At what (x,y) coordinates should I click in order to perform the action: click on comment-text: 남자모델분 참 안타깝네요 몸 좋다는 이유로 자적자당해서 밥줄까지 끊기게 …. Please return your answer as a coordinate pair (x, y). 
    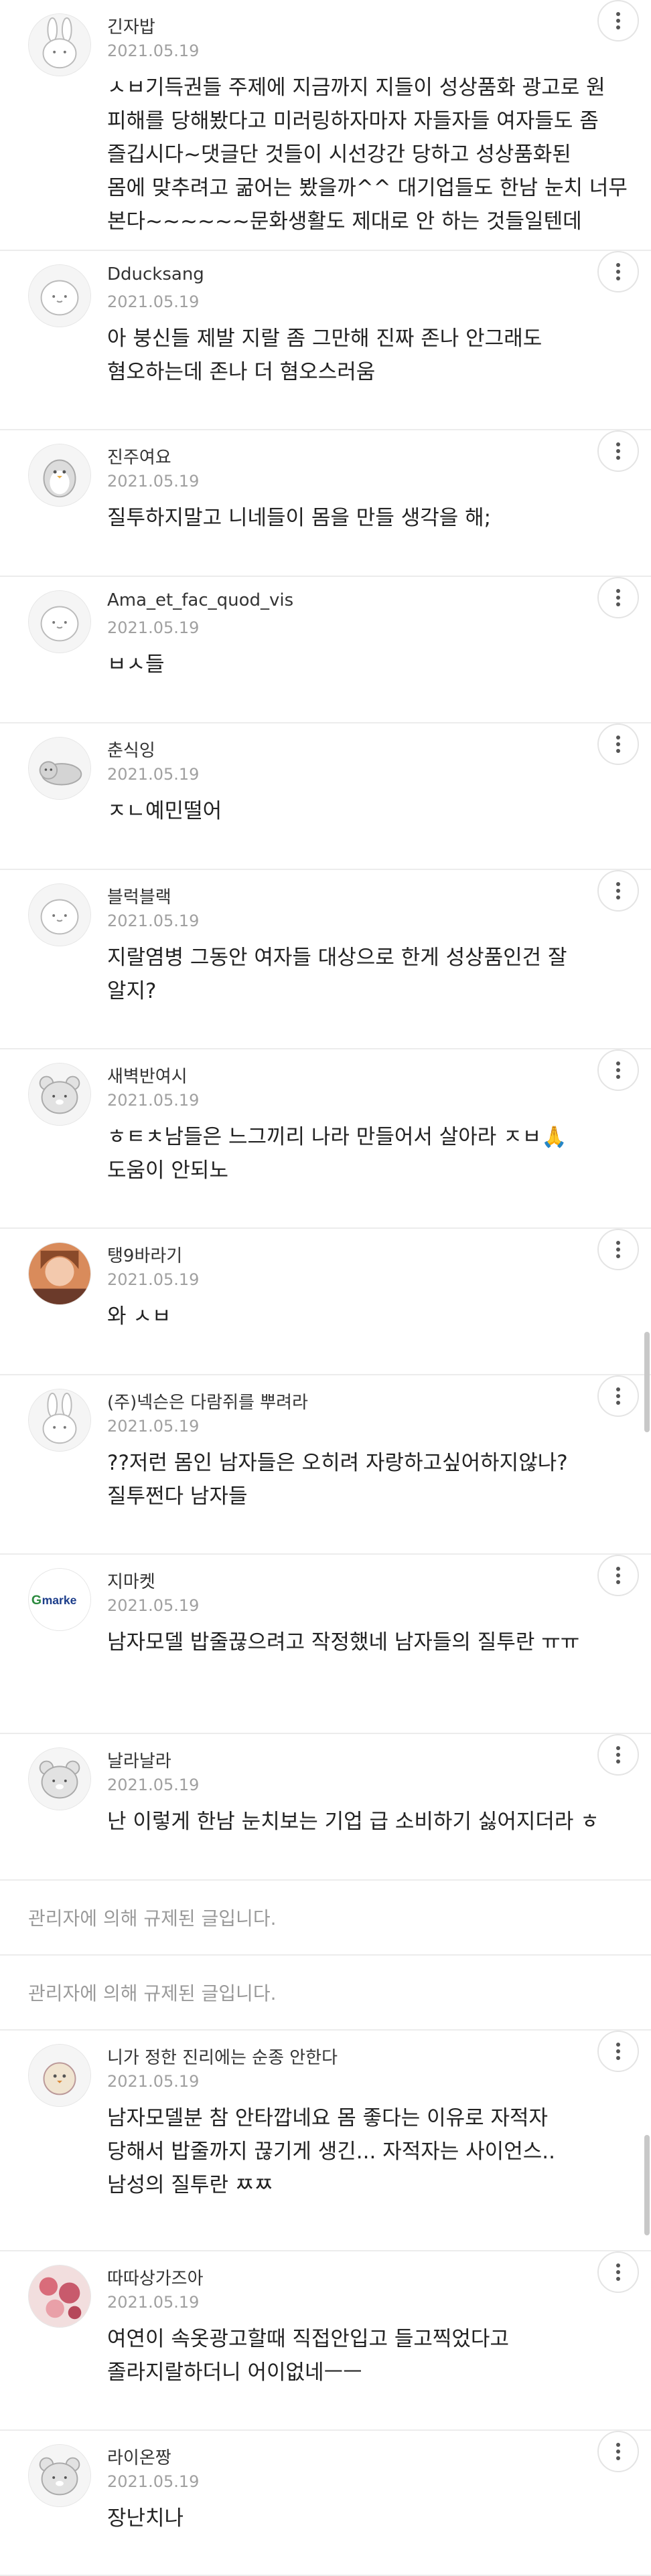
    Looking at the image, I should click on (348, 2151).